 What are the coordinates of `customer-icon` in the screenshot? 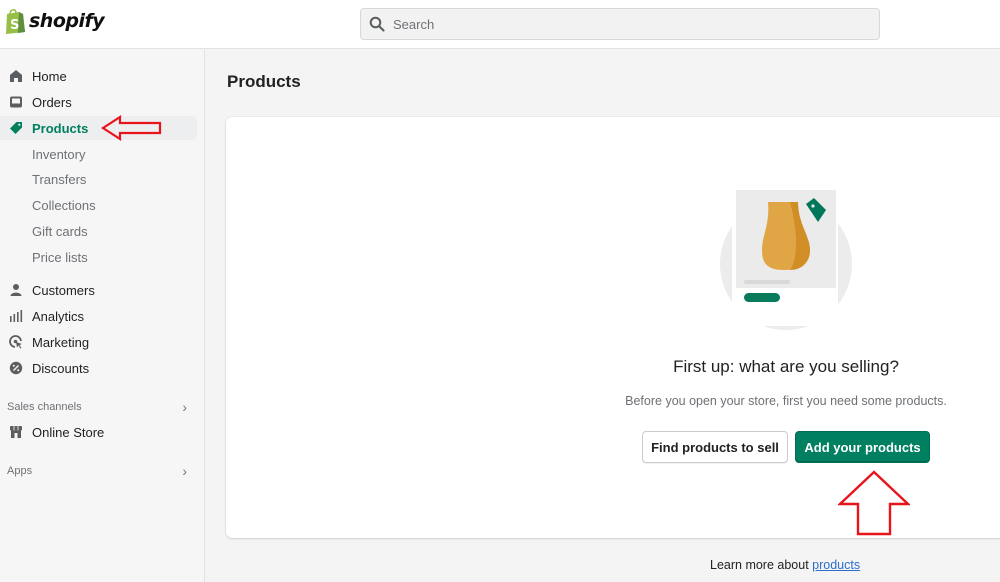 It's located at (16, 290).